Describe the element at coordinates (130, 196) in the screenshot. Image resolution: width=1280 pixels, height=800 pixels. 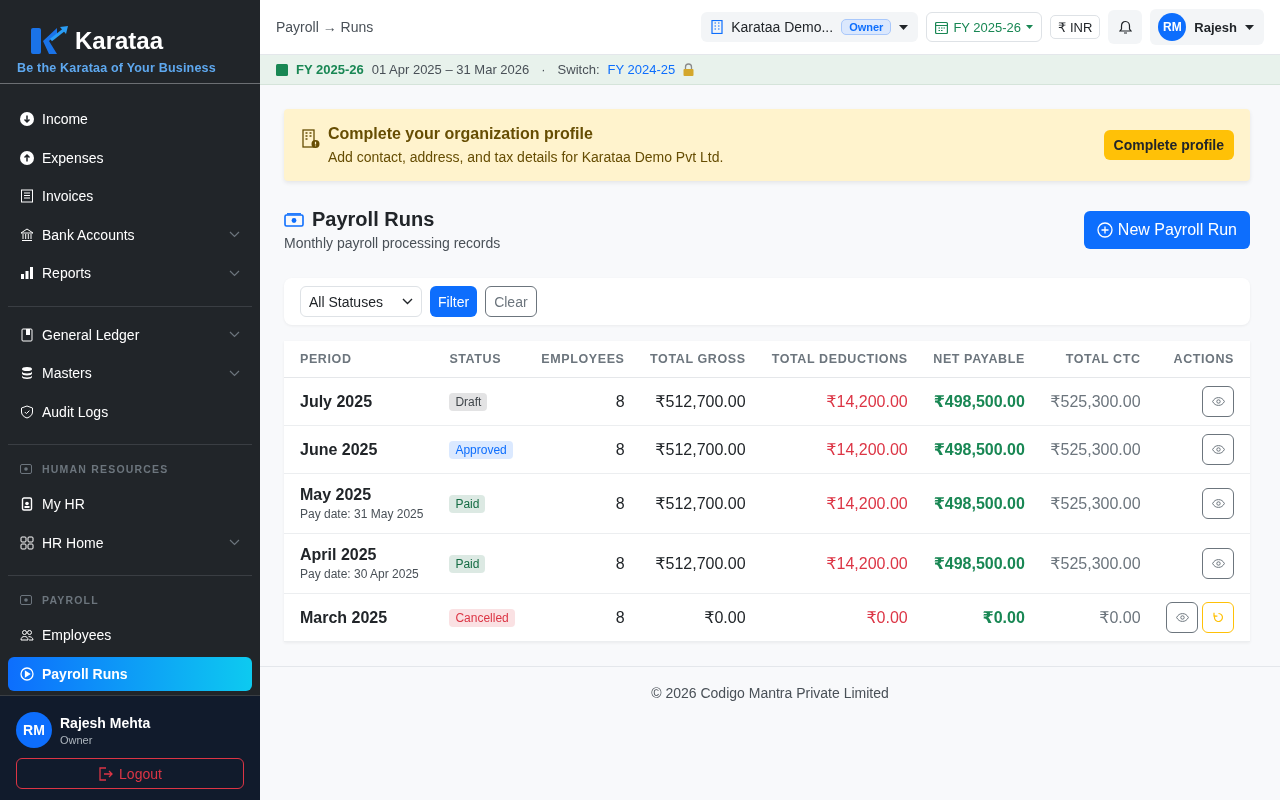
I see `sidebar-item: Invoices` at that location.